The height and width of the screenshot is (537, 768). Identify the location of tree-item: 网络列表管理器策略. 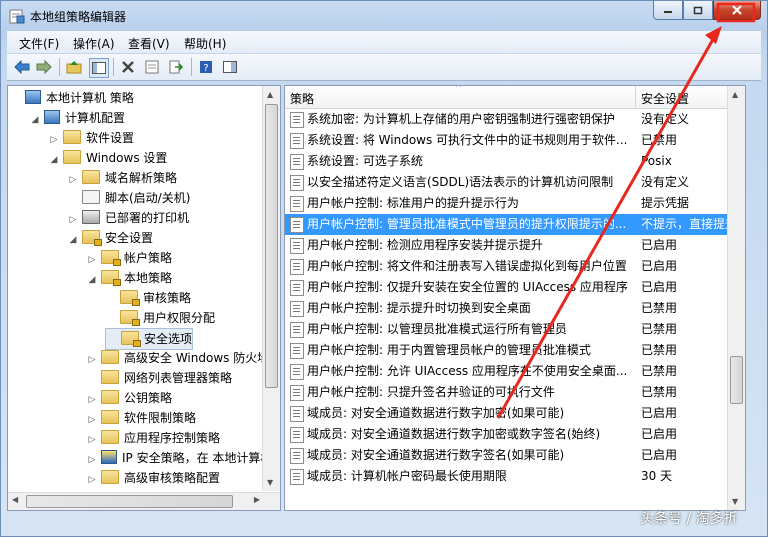
(159, 378).